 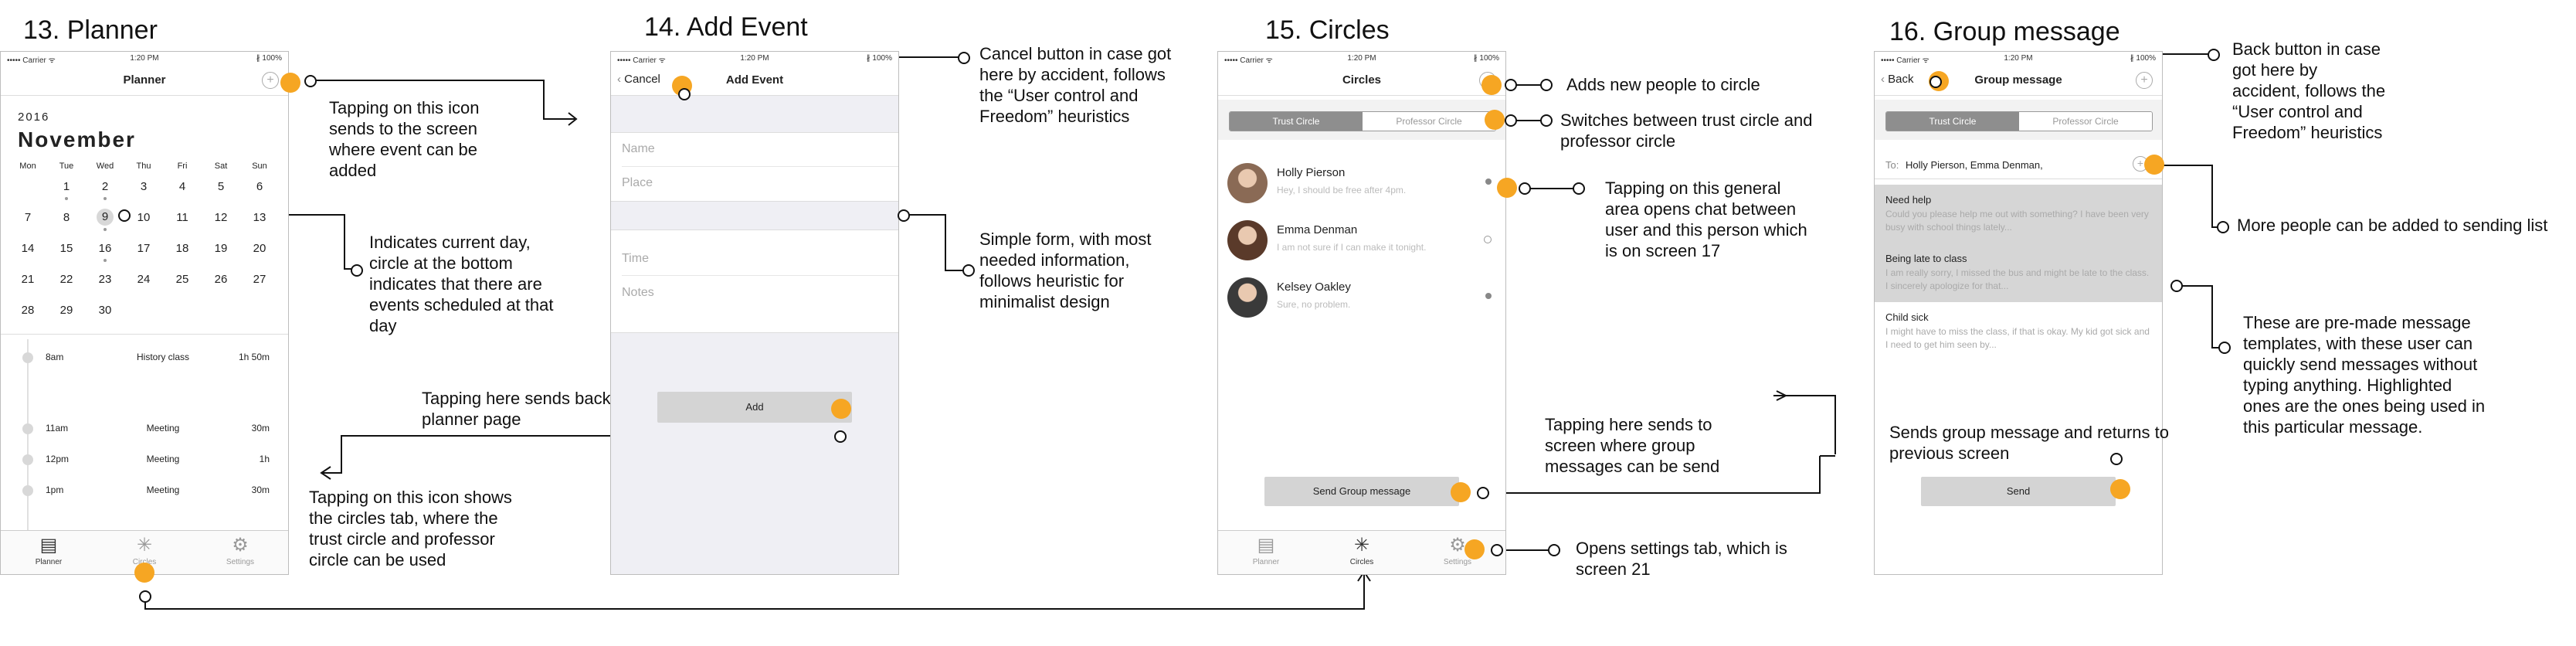 What do you see at coordinates (28, 249) in the screenshot?
I see `calendar-day: 14` at bounding box center [28, 249].